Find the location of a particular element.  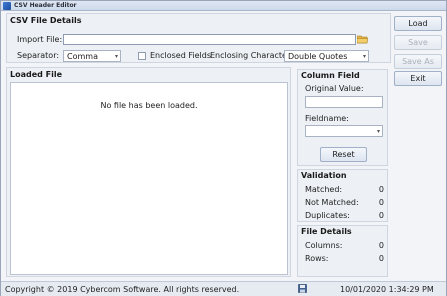

file-details-panel: File Details Columns: 0 Rows: 0 is located at coordinates (342, 251).